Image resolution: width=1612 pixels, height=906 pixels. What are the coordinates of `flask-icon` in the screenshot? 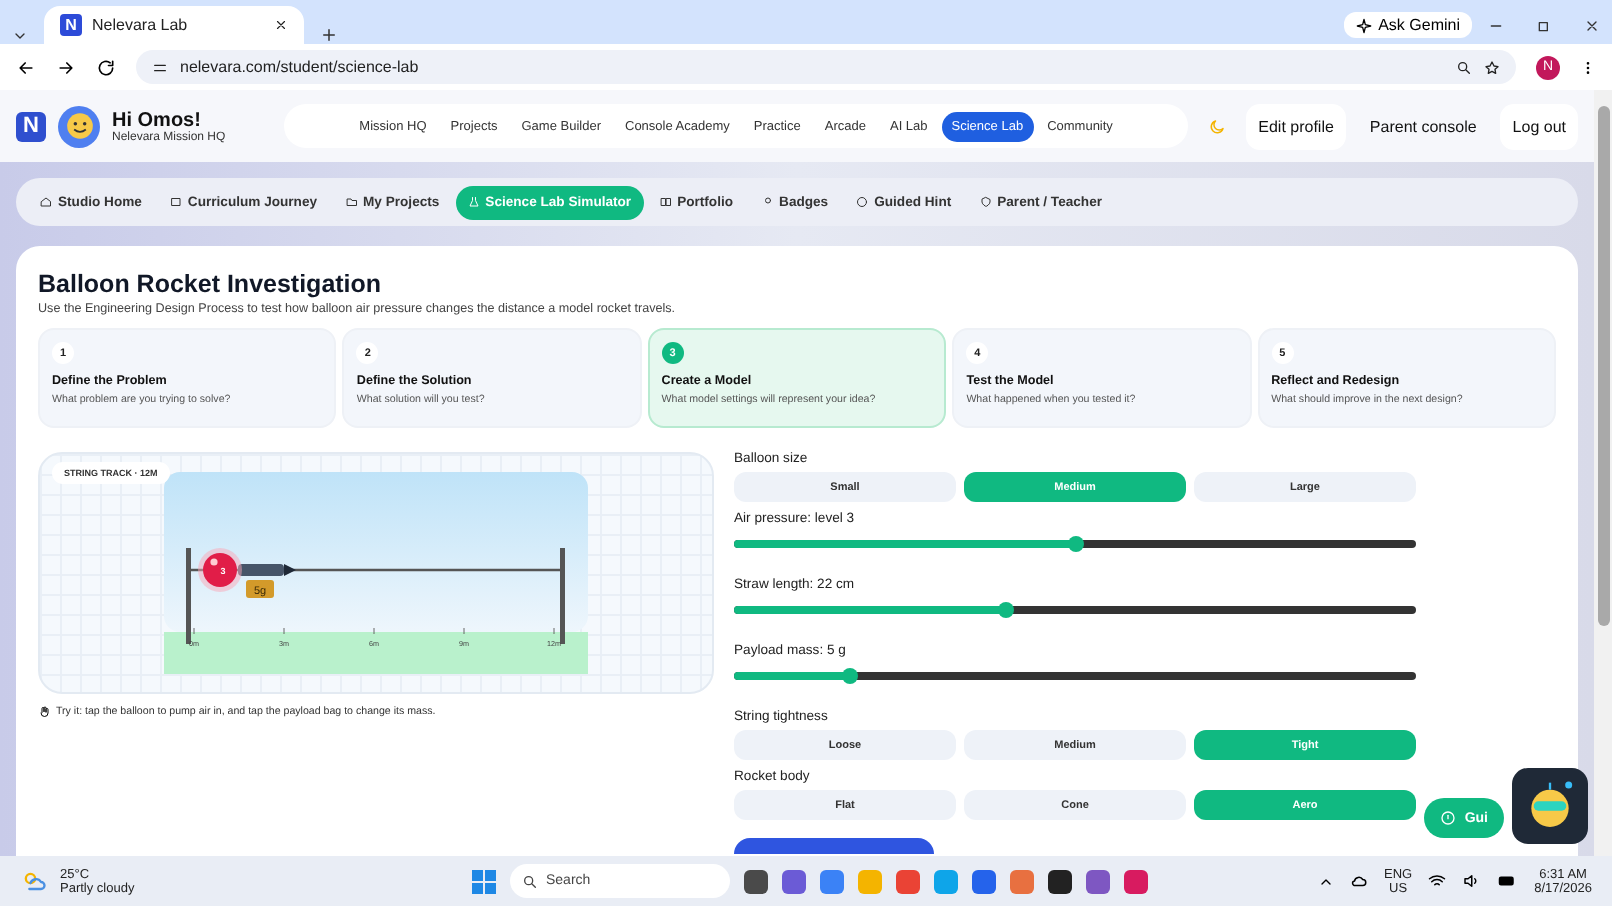 It's located at (473, 202).